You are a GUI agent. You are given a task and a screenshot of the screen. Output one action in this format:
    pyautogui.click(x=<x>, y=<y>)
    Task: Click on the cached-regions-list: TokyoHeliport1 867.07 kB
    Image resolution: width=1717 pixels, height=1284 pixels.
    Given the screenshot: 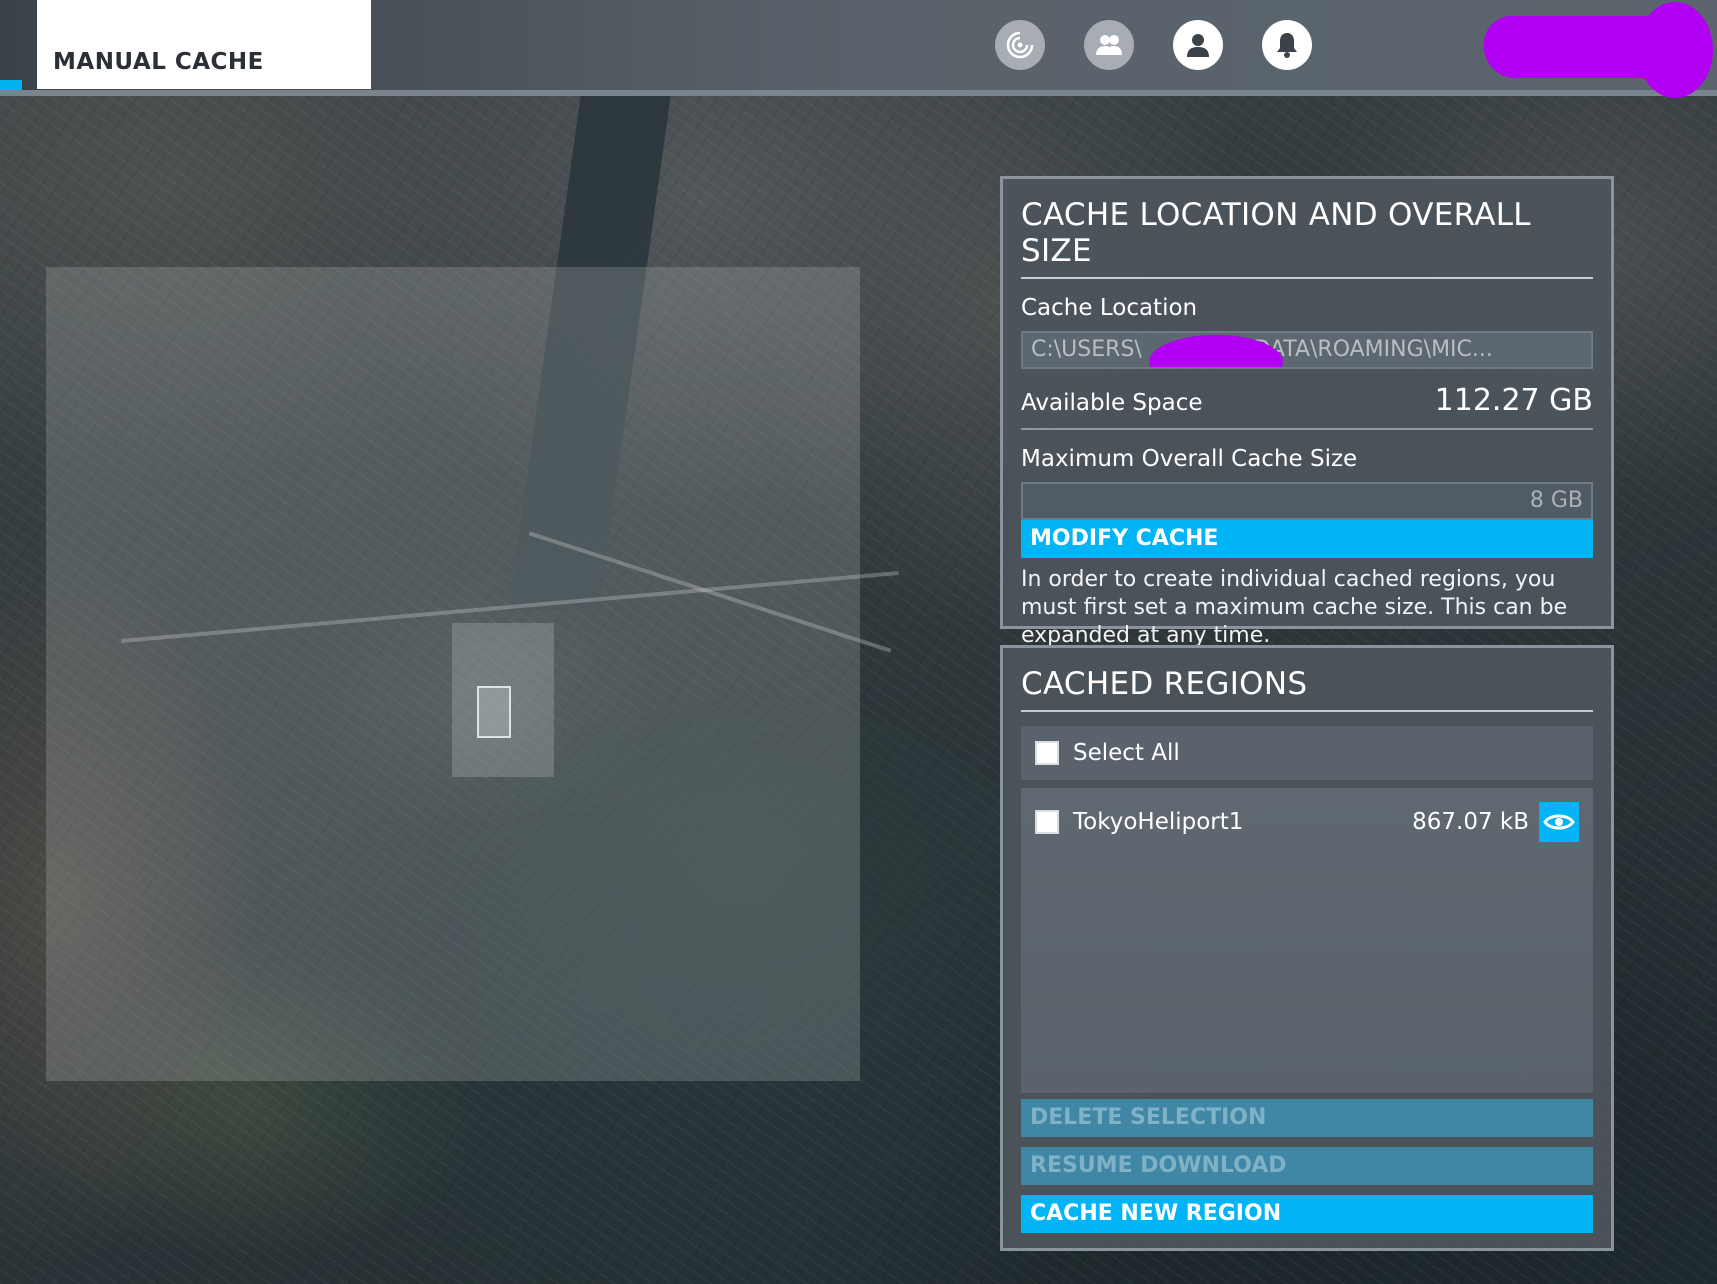 What is the action you would take?
    pyautogui.click(x=1307, y=940)
    